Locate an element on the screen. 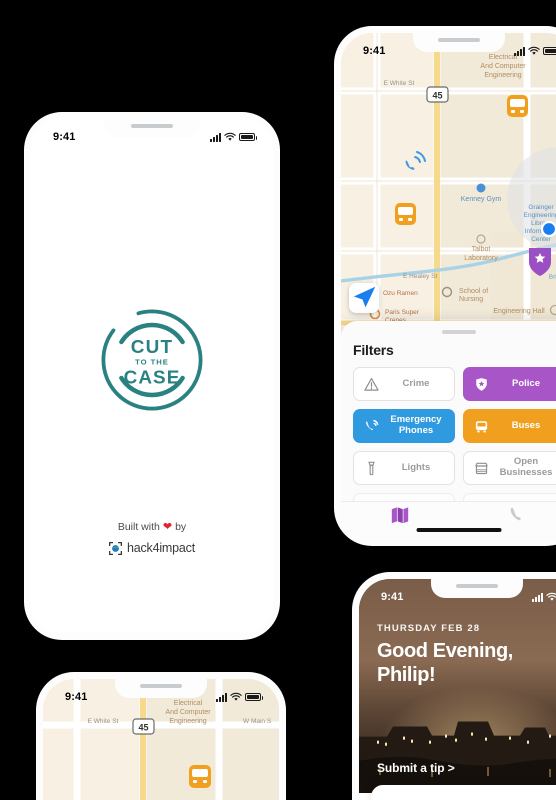 Image resolution: width=556 pixels, height=800 pixels. logo-text-case: CASE is located at coordinates (152, 377).